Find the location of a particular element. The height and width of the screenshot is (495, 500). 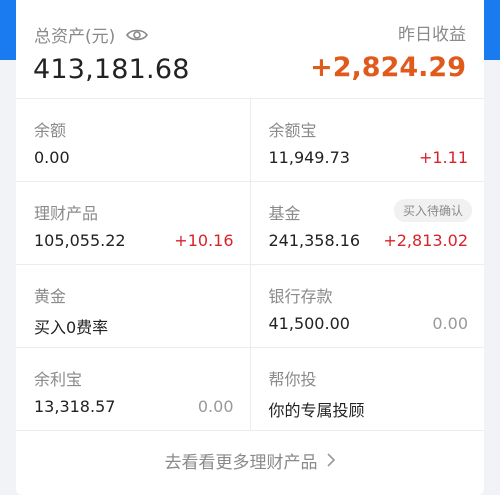

asset-item-name: 黄金 is located at coordinates (50, 296).